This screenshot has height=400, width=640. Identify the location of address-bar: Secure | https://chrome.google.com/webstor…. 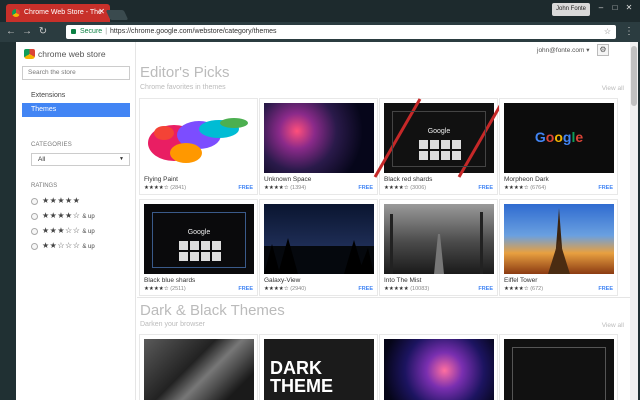
(341, 32).